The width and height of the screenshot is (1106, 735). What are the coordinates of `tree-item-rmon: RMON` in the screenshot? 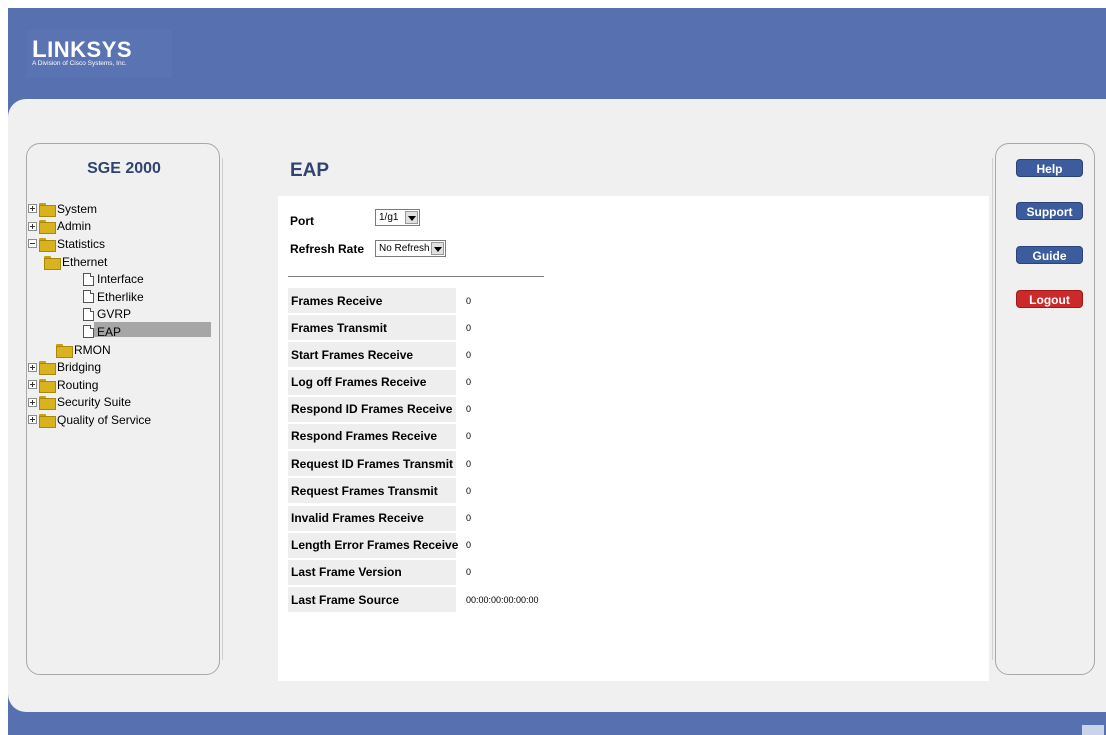 It's located at (120, 350).